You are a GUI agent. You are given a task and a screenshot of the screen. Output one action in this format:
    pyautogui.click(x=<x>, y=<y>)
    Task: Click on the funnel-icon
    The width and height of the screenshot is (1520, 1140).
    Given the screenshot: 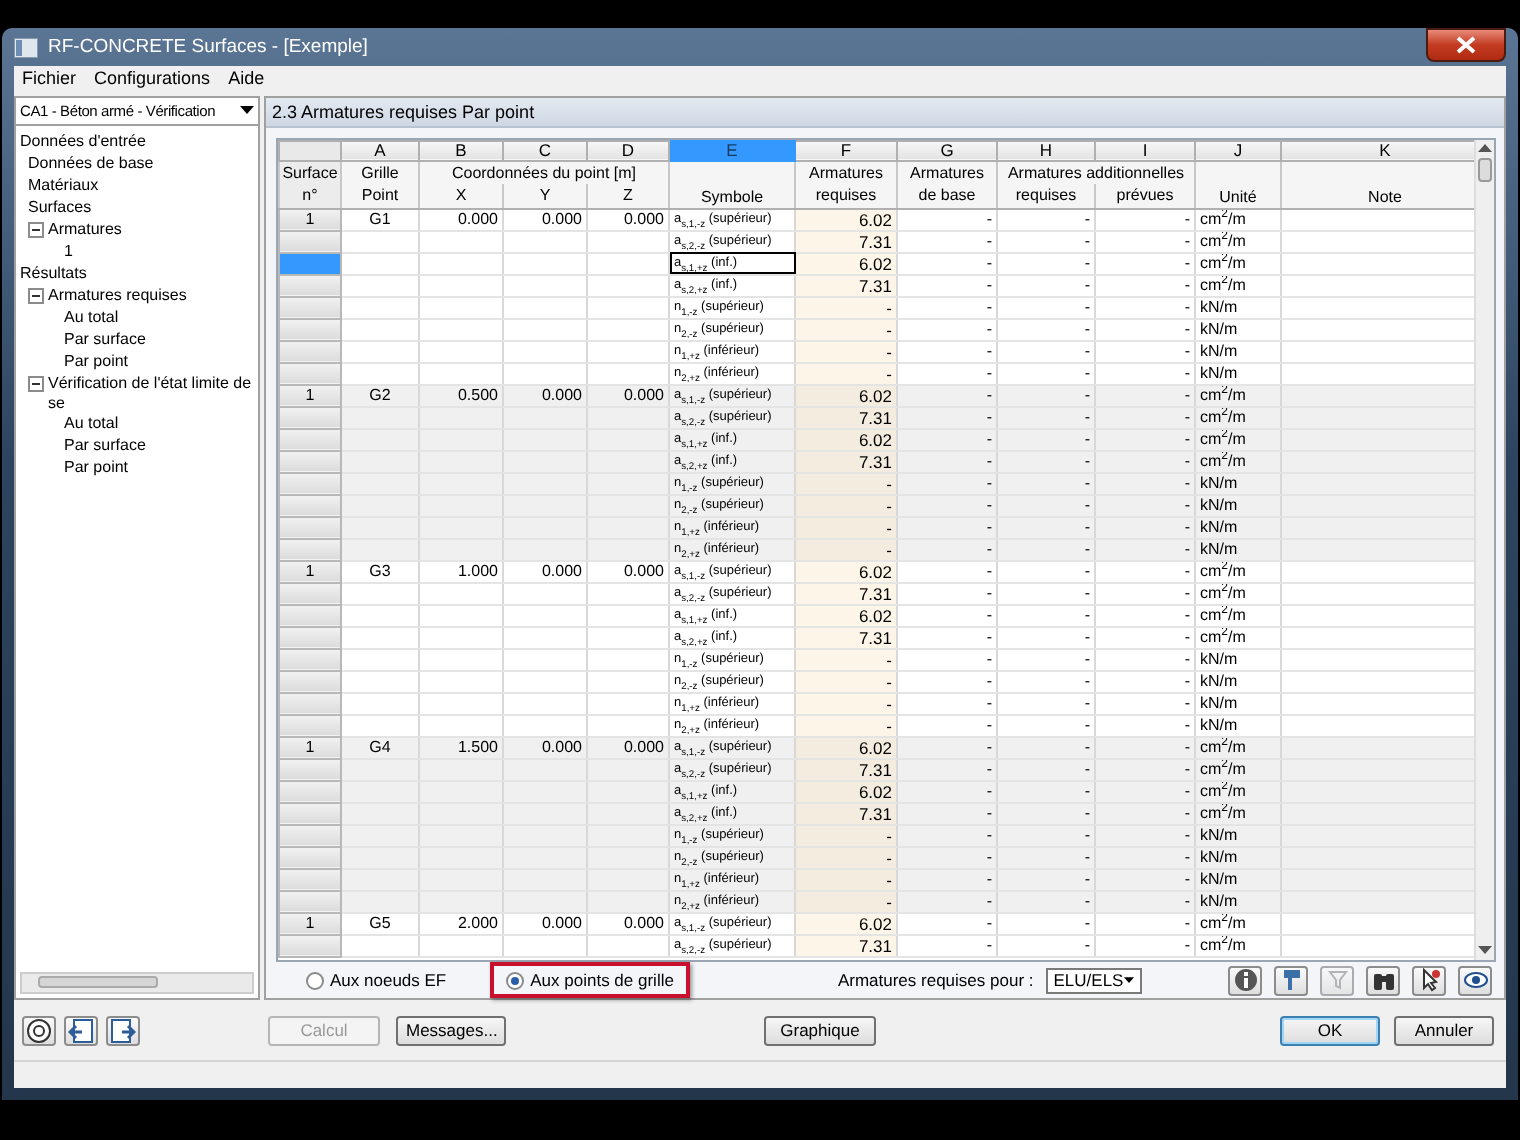 What is the action you would take?
    pyautogui.click(x=1337, y=980)
    